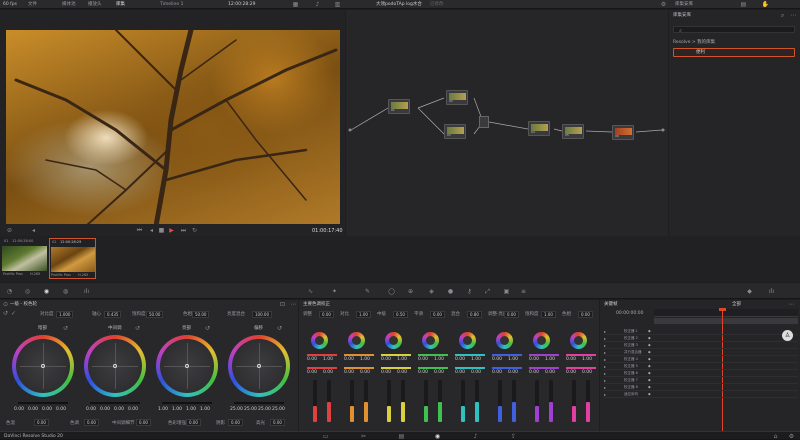 This screenshot has height=440, width=800. What do you see at coordinates (13, 313) in the screenshot?
I see `picker-icon: ✓` at bounding box center [13, 313].